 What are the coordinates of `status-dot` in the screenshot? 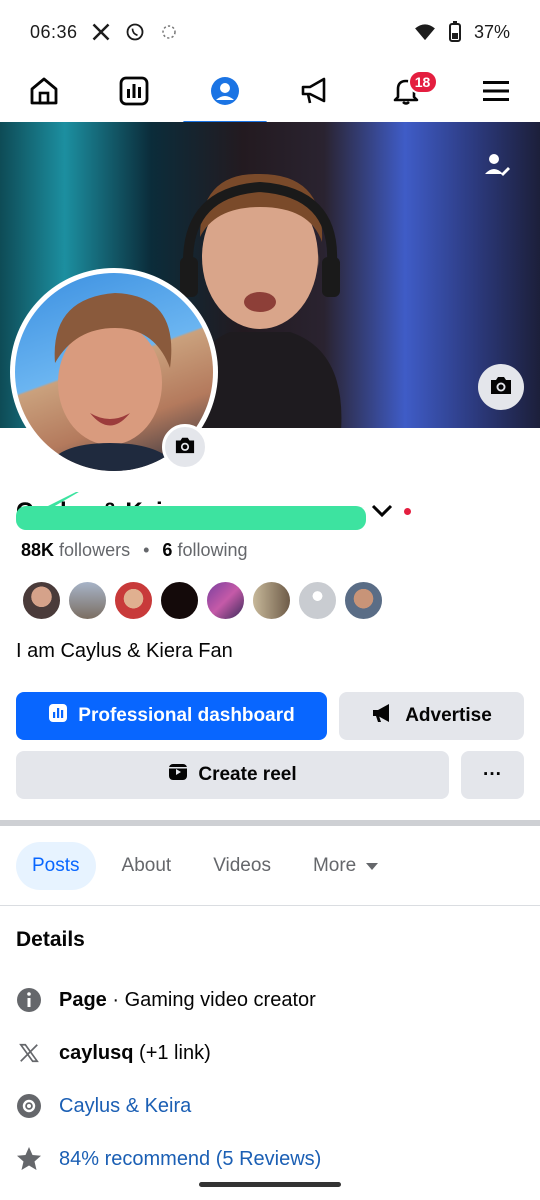 It's located at (407, 511).